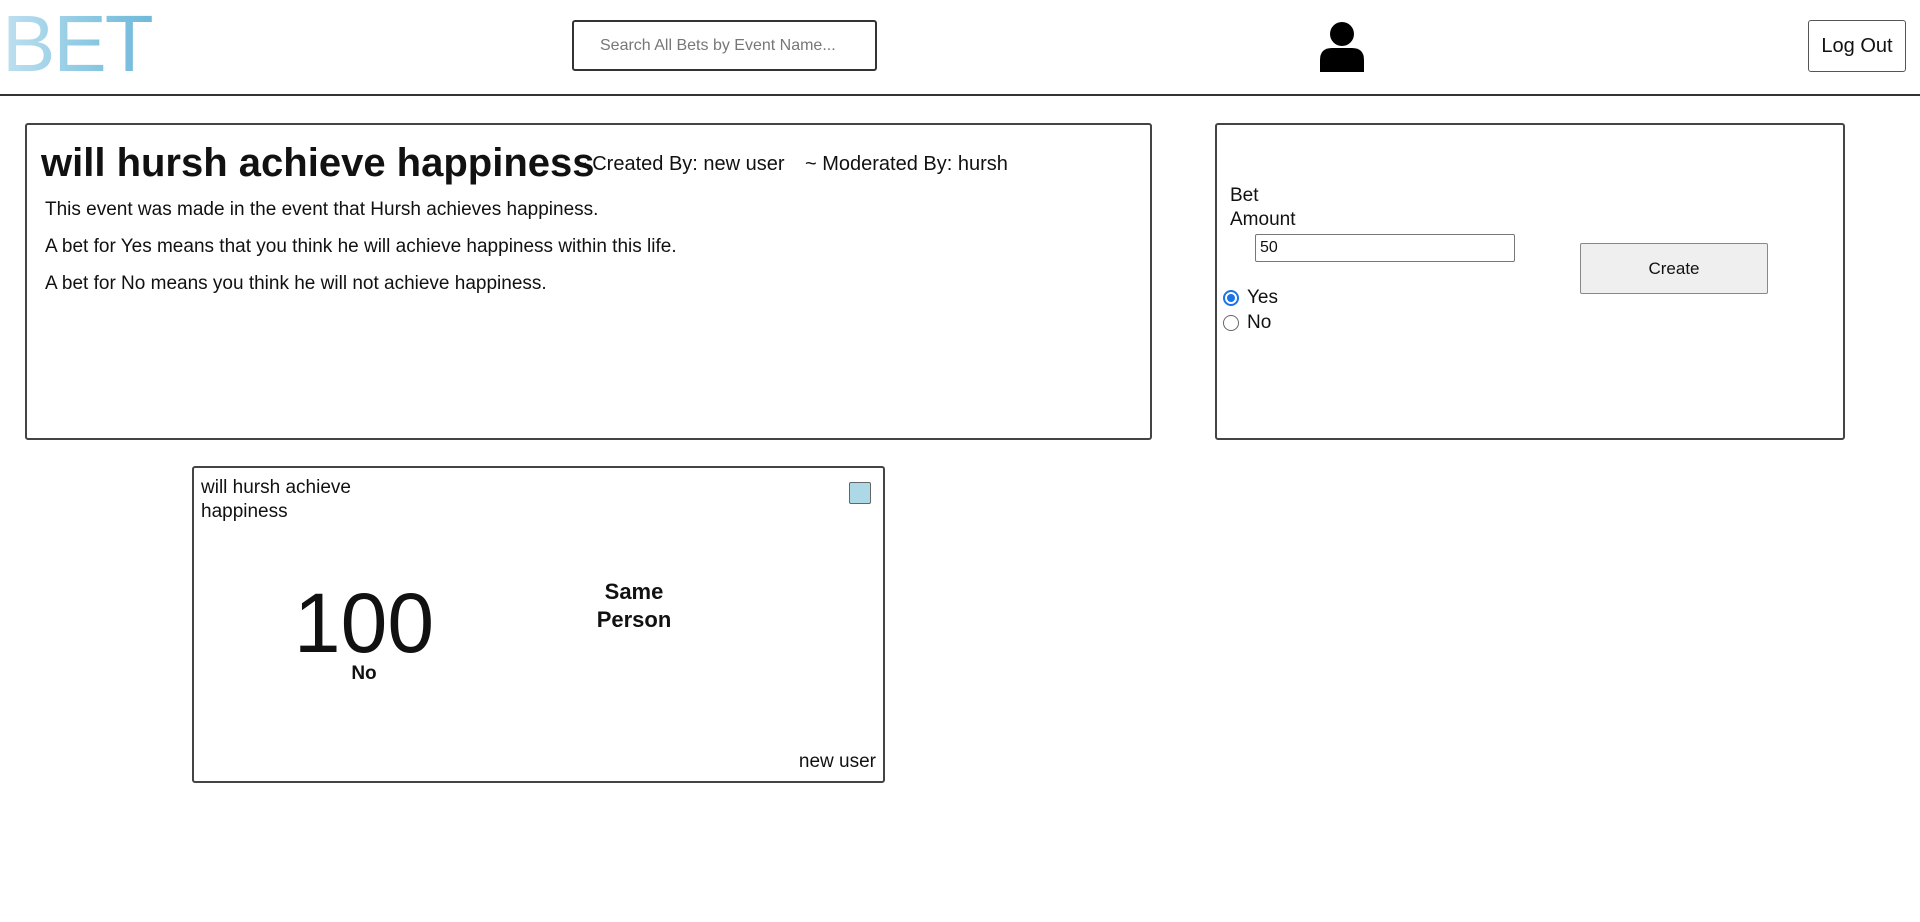 The image size is (1920, 922). What do you see at coordinates (634, 605) in the screenshot?
I see `bet-tile-relation: Same Person` at bounding box center [634, 605].